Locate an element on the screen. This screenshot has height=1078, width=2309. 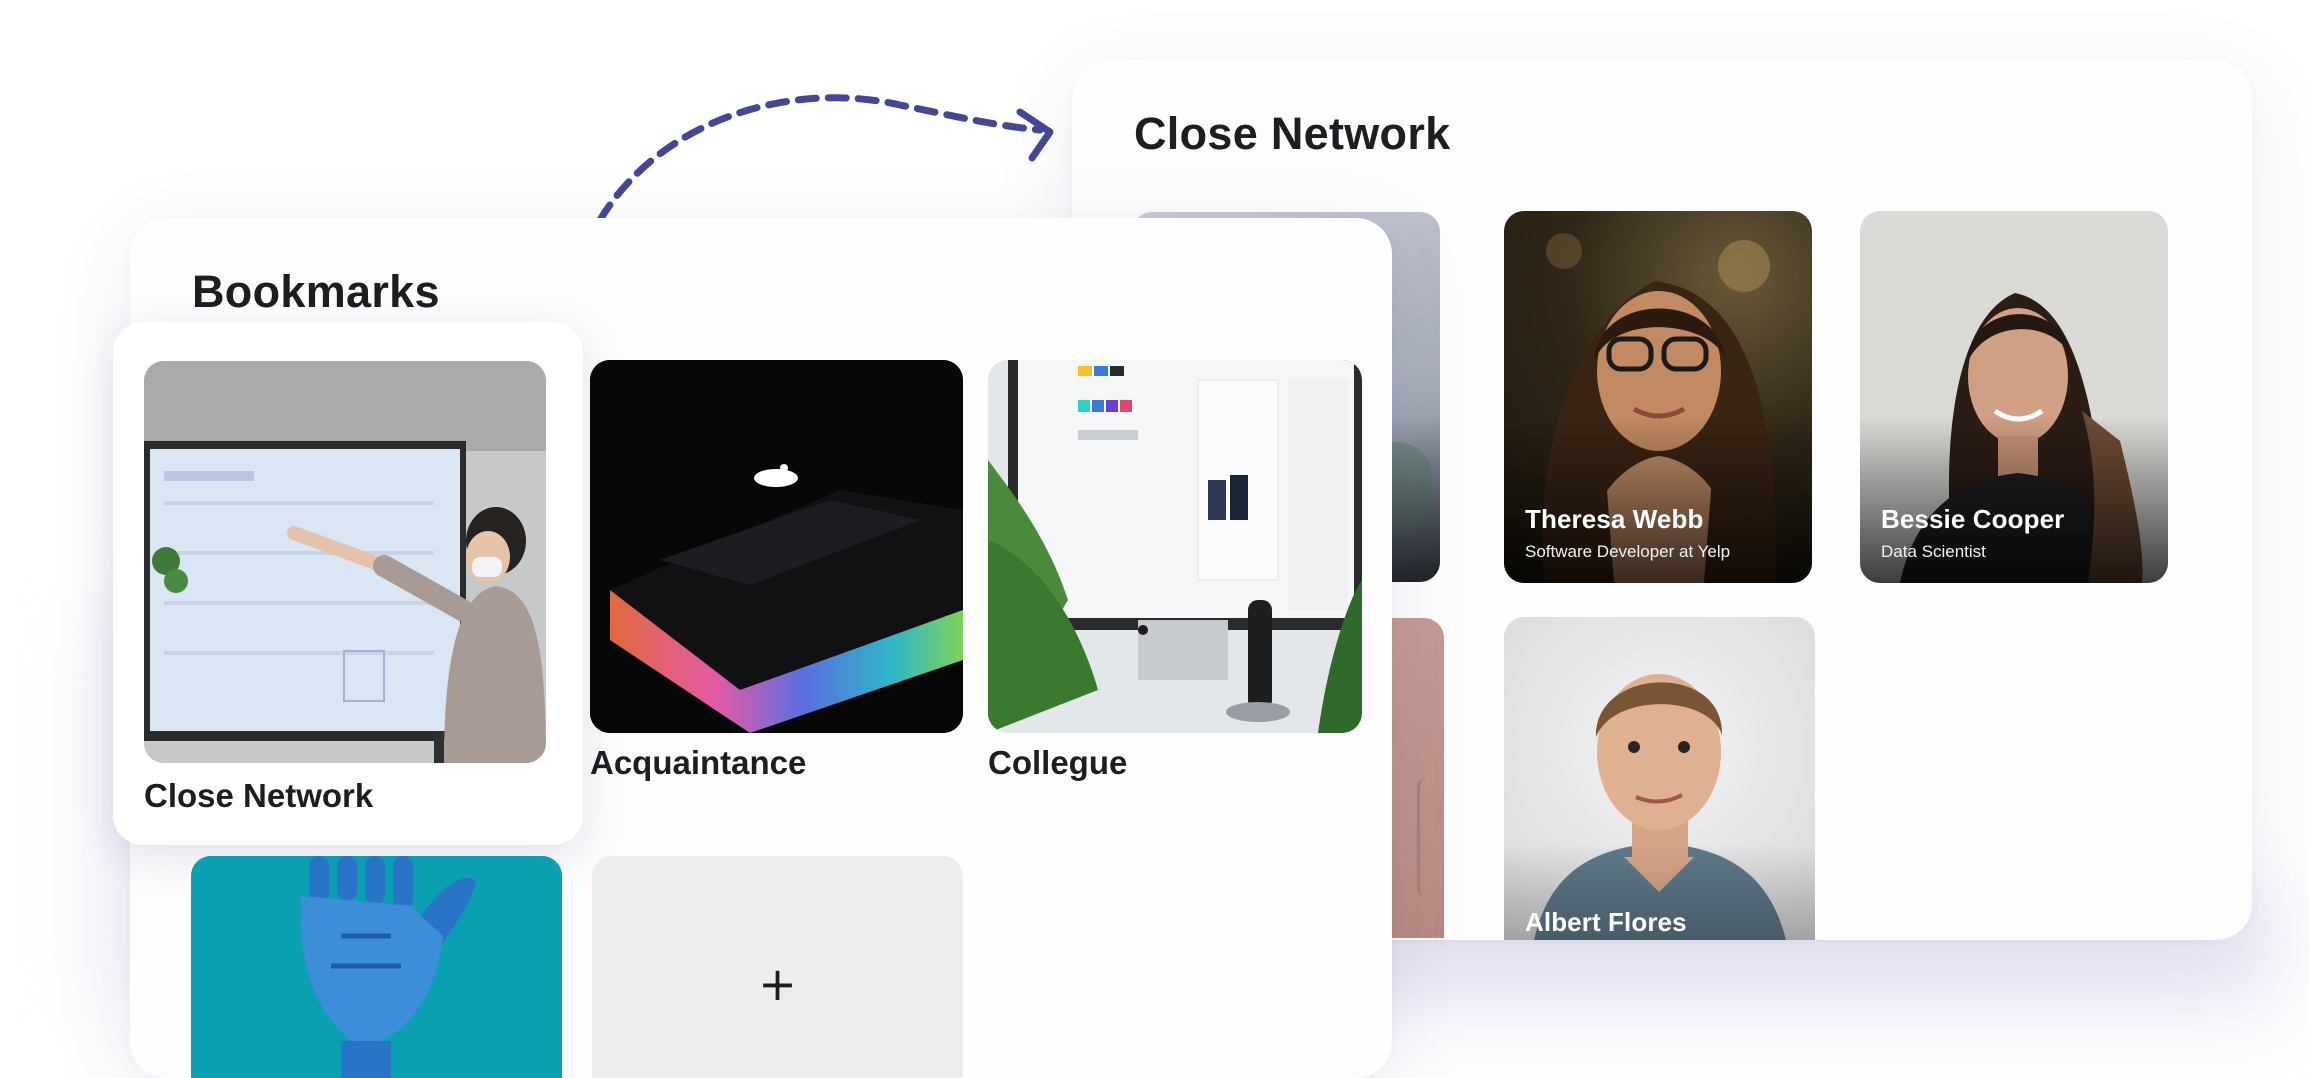
bookmark-label: Collegue is located at coordinates (1058, 762).